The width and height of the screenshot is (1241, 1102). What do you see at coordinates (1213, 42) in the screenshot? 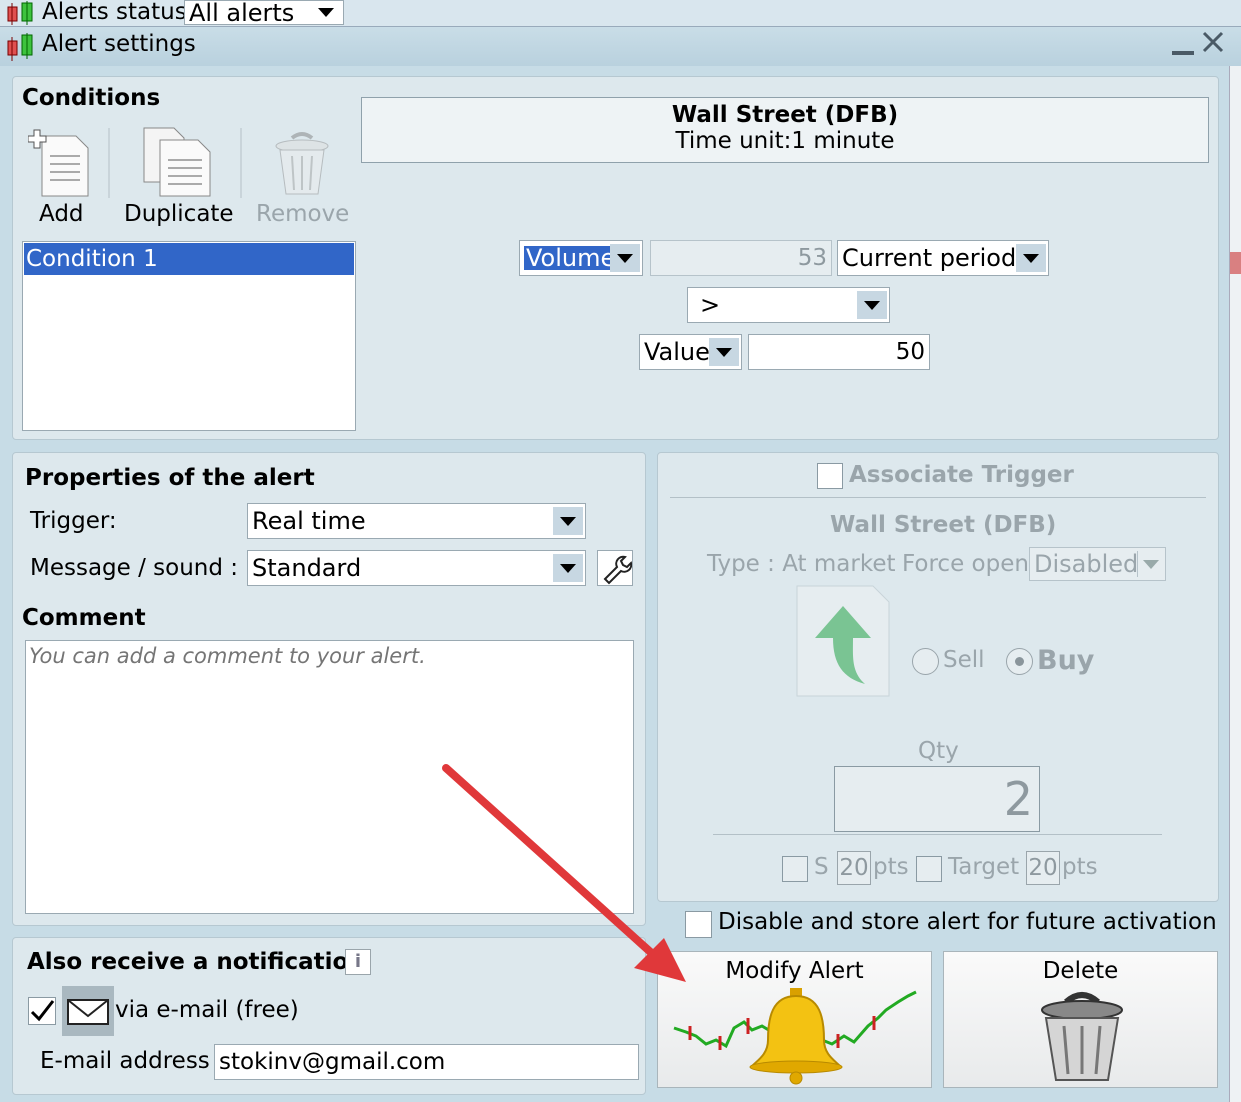
I see `close-icon` at bounding box center [1213, 42].